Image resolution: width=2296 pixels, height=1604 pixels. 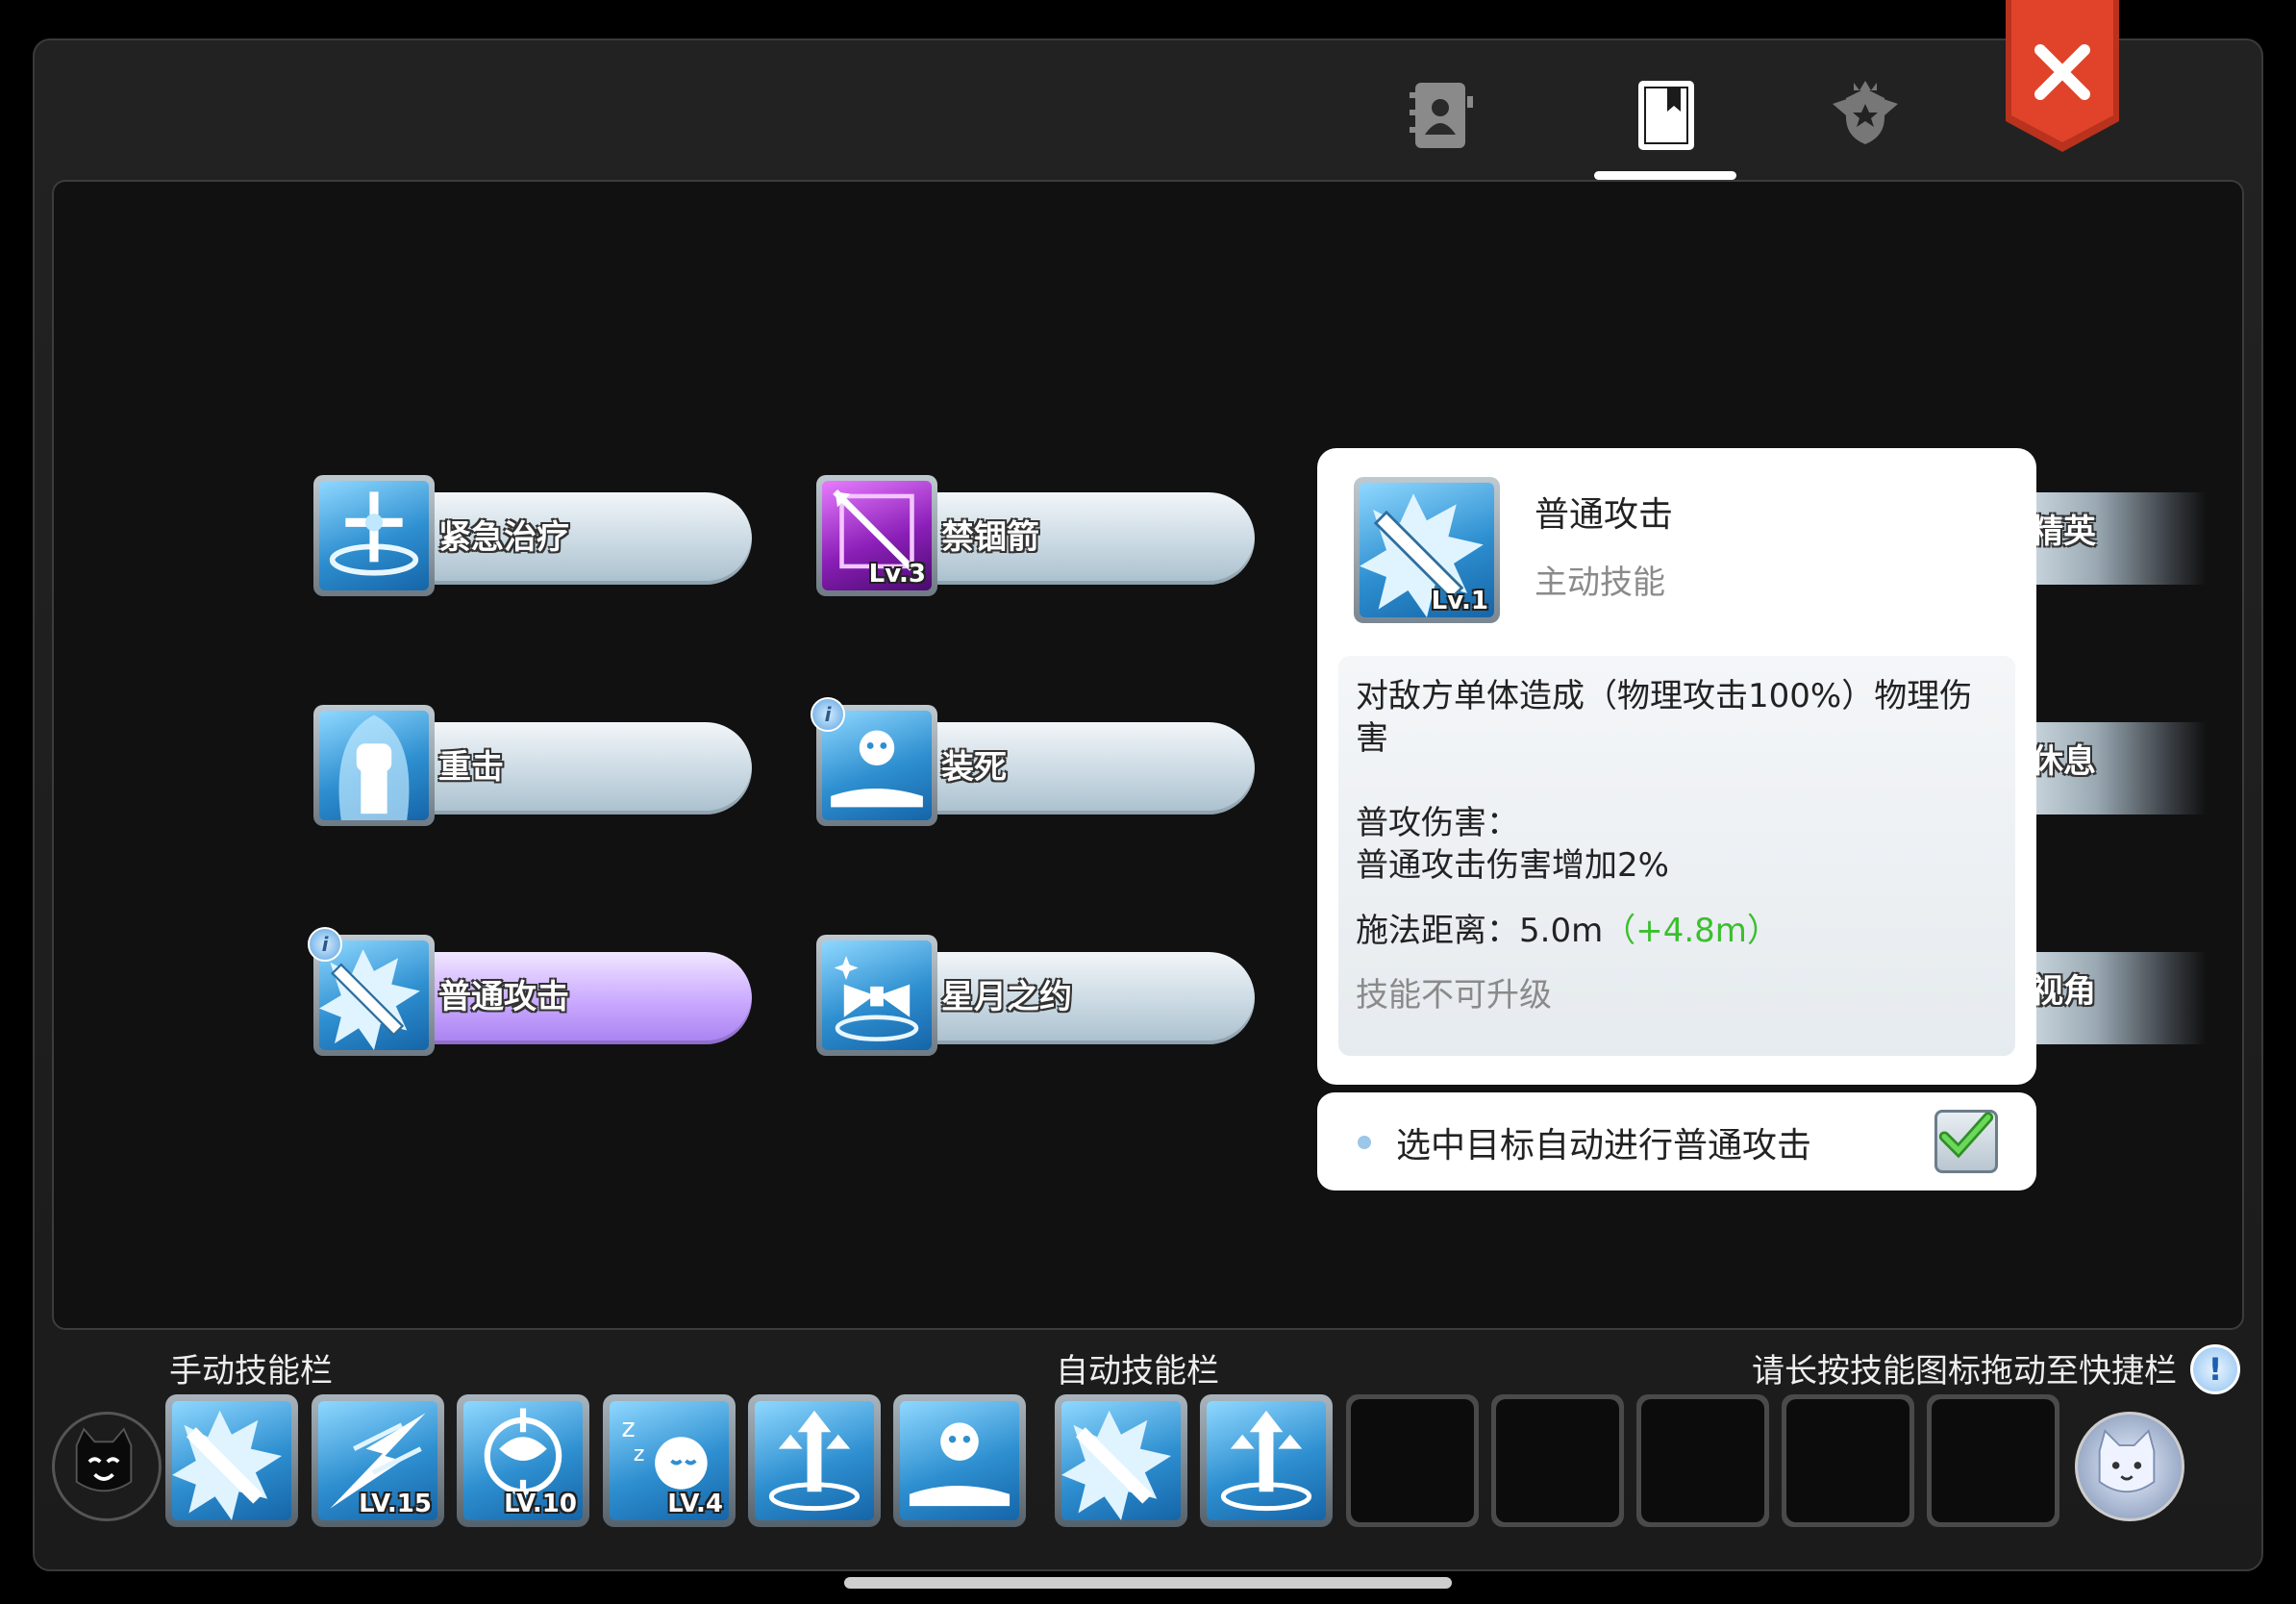 I want to click on white-cat-icon, so click(x=2127, y=1461).